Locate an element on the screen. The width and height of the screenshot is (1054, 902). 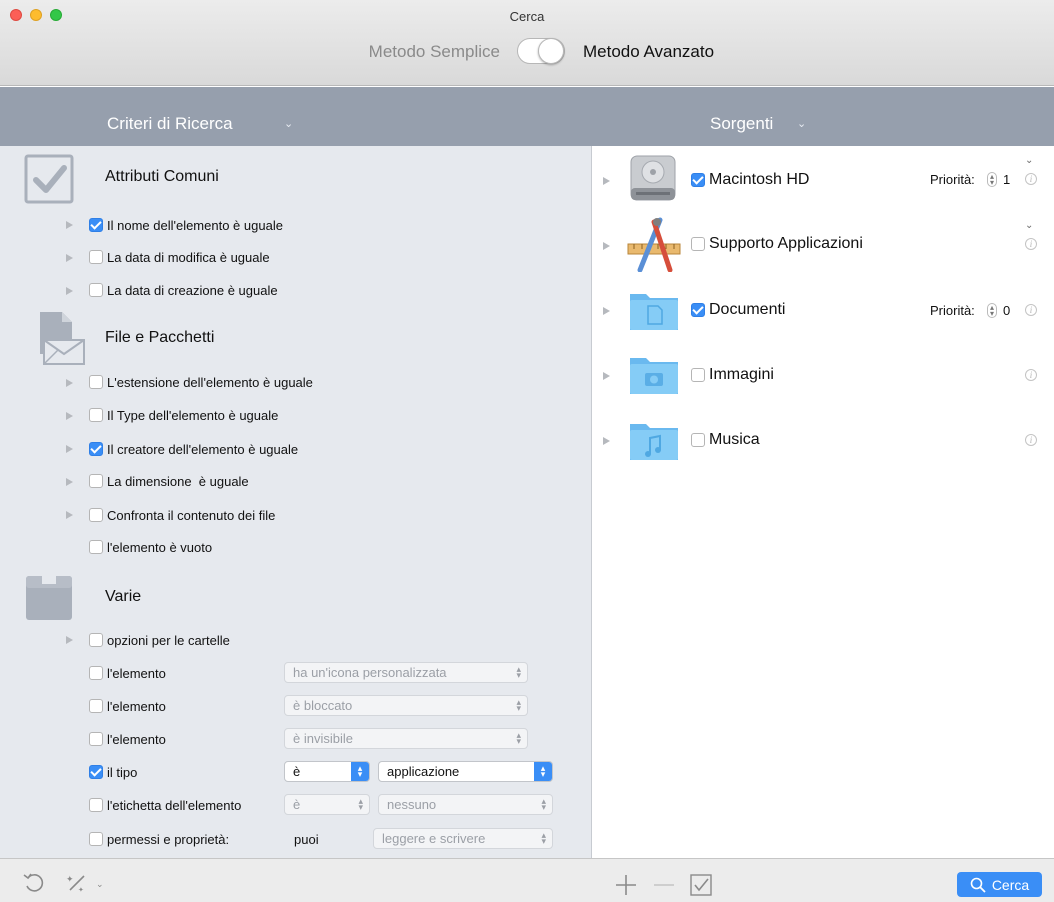
criterion-creation-date: La data di creazione è uguale is located at coordinates (183, 290).